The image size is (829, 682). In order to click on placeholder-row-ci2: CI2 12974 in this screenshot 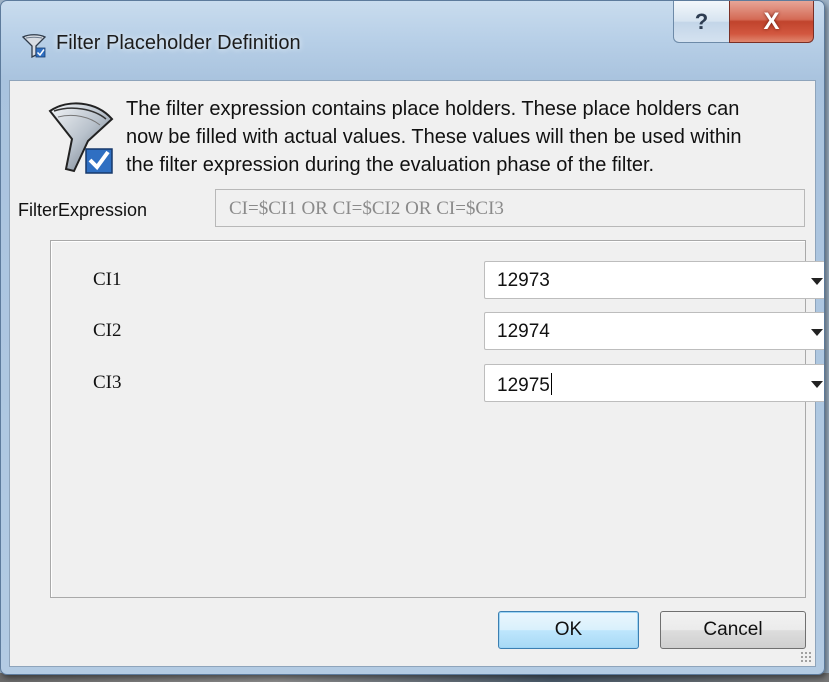, I will do `click(437, 331)`.